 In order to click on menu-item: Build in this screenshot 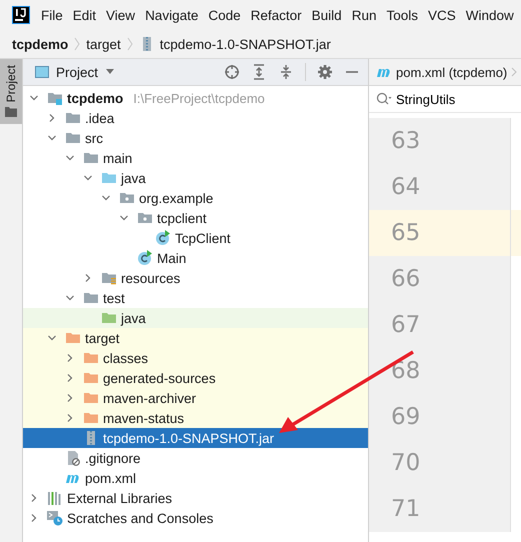, I will do `click(327, 15)`.